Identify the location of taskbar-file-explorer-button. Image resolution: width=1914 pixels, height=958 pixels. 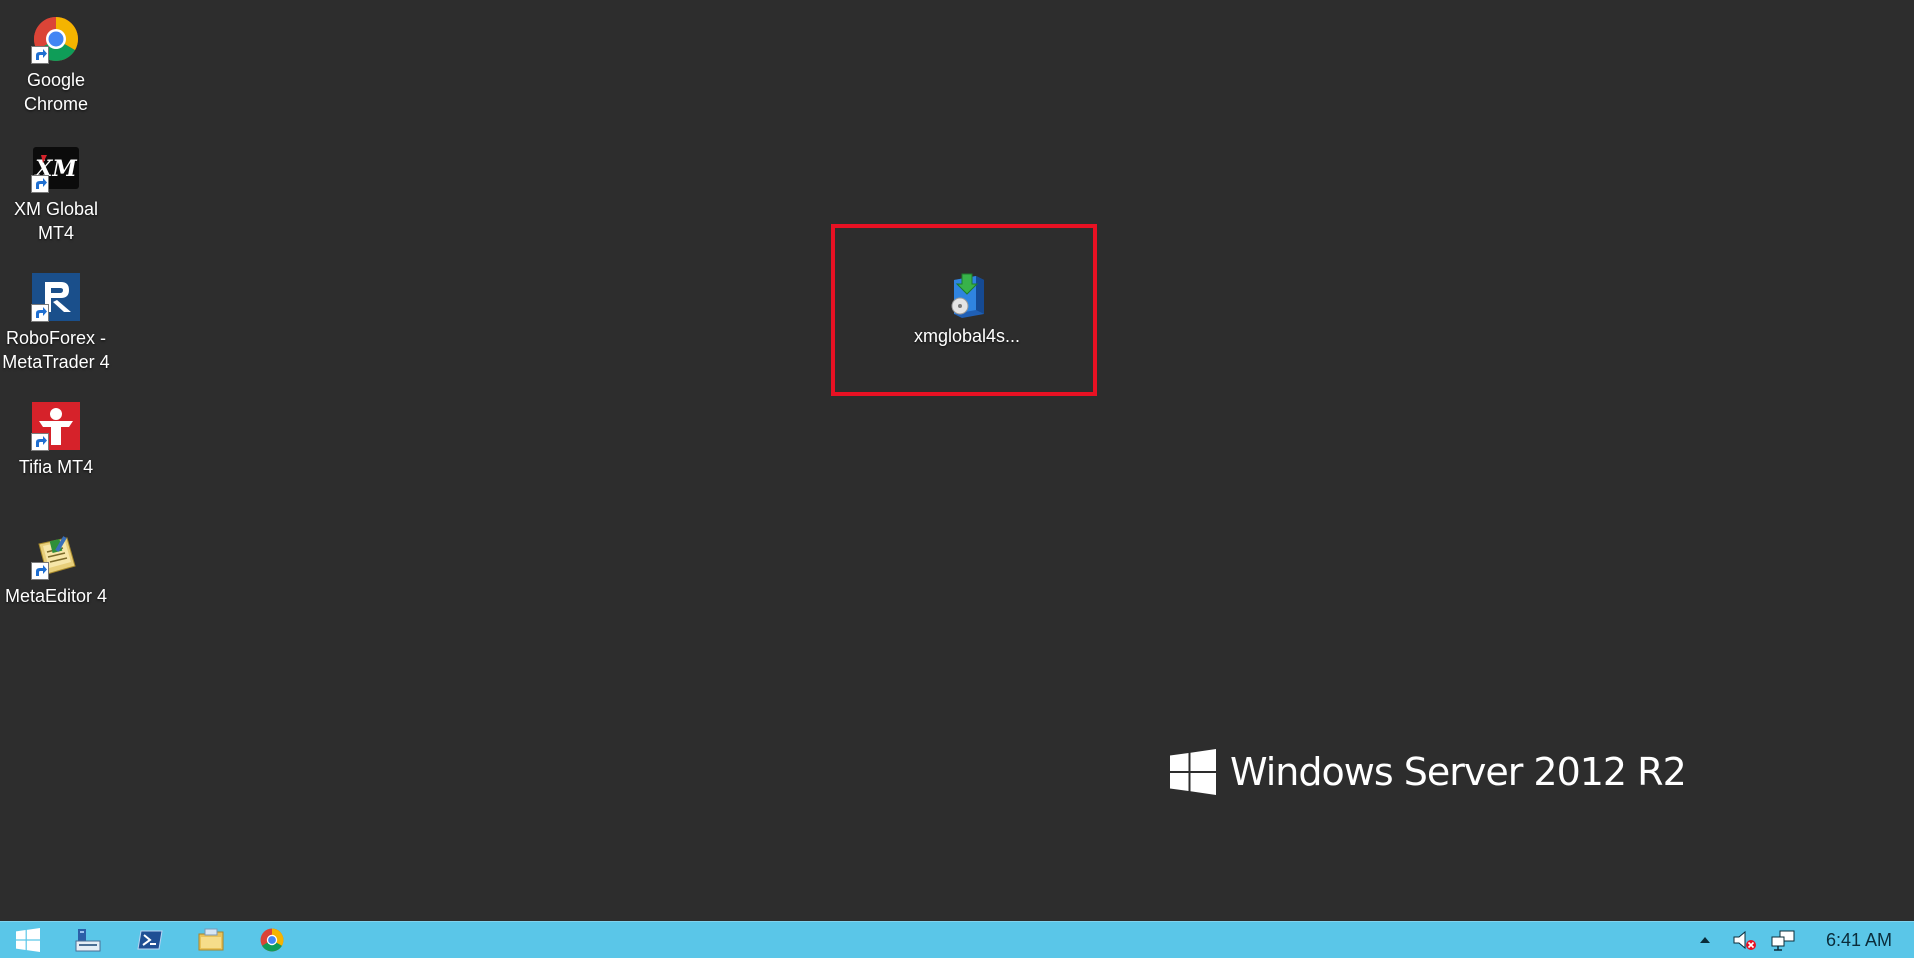
(211, 940).